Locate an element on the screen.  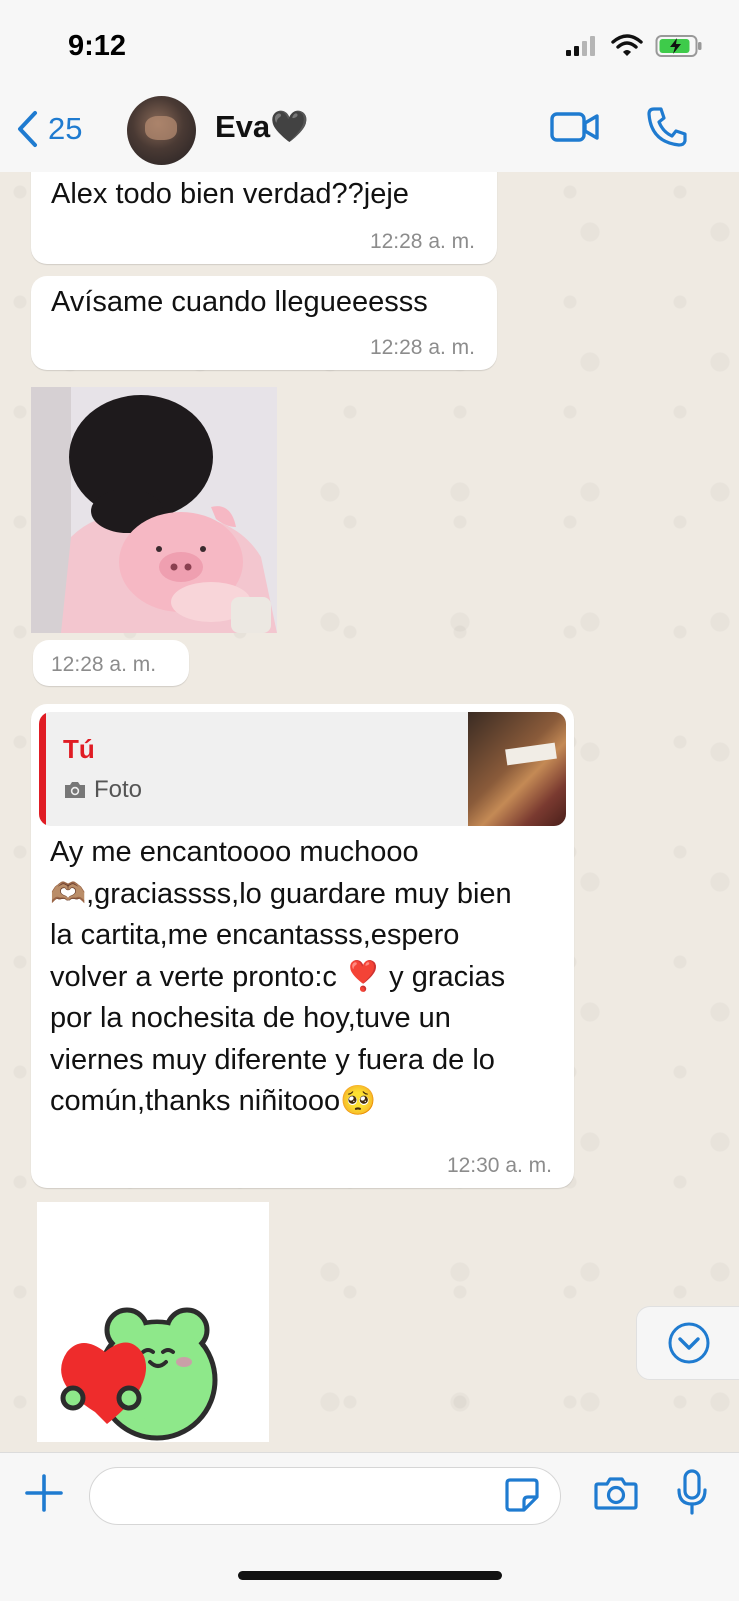
message-input-box is located at coordinates (325, 1496).